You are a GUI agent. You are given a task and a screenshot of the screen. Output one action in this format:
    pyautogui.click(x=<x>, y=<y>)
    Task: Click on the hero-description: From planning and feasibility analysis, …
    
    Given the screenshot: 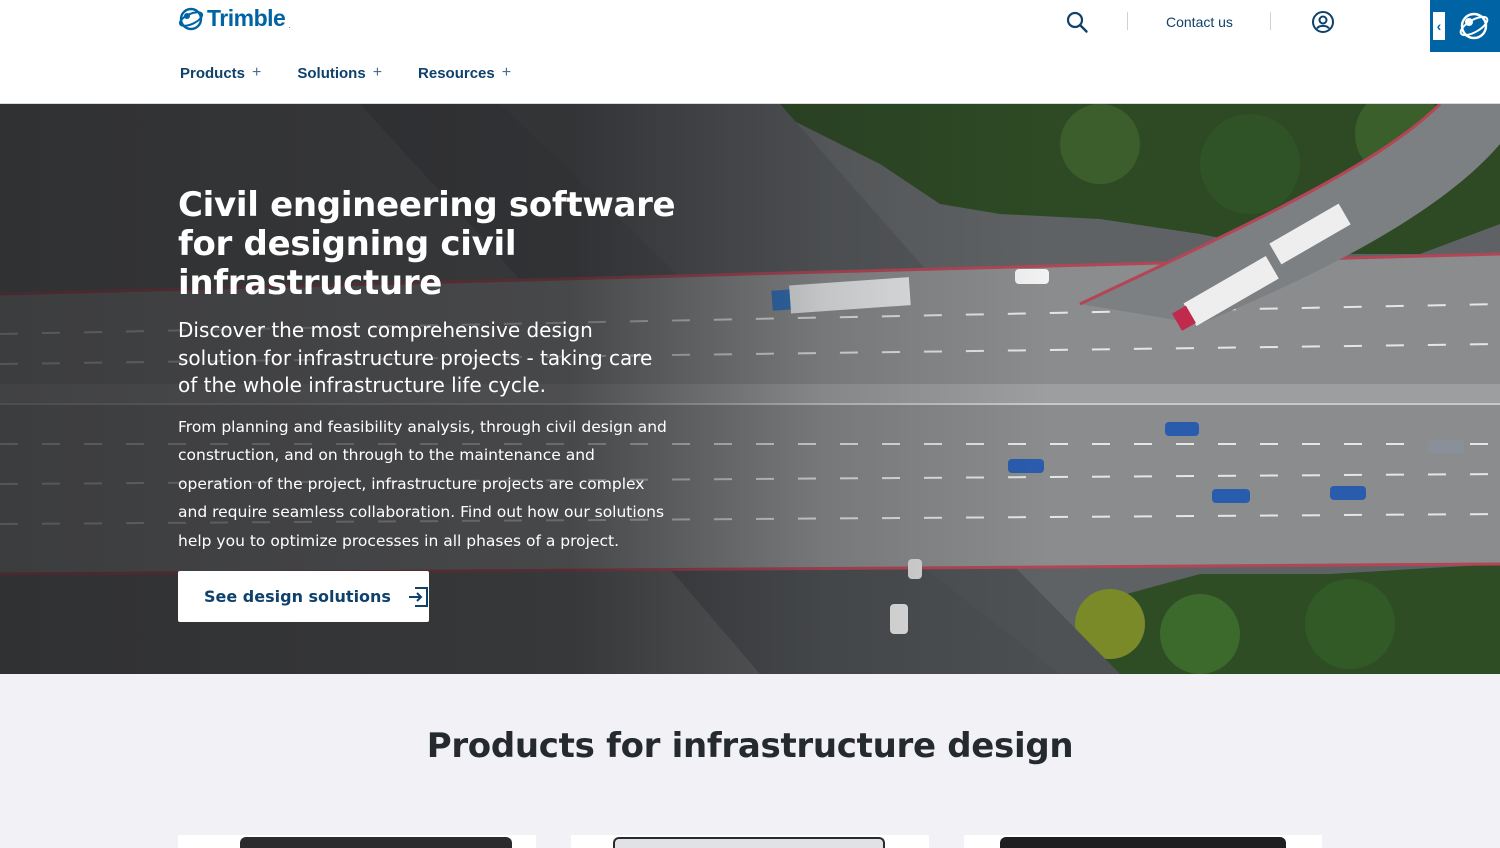 What is the action you would take?
    pyautogui.click(x=422, y=483)
    